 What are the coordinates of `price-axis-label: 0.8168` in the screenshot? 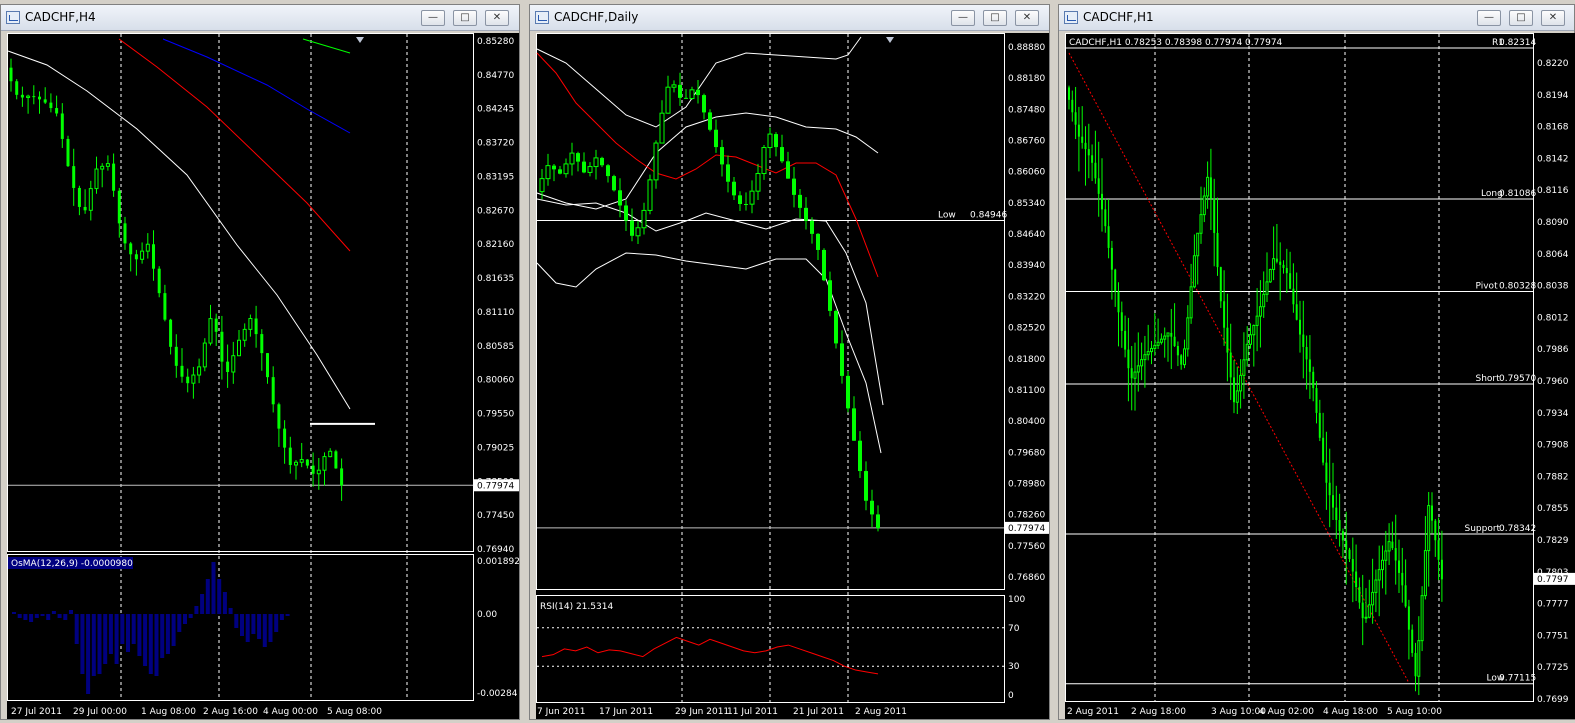 It's located at (1553, 128).